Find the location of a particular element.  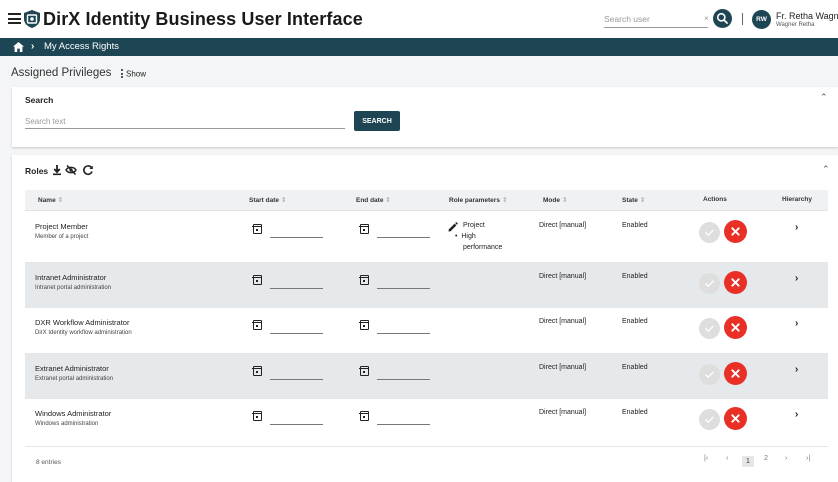

app-title: DirX Identity Business User Interface is located at coordinates (203, 19).